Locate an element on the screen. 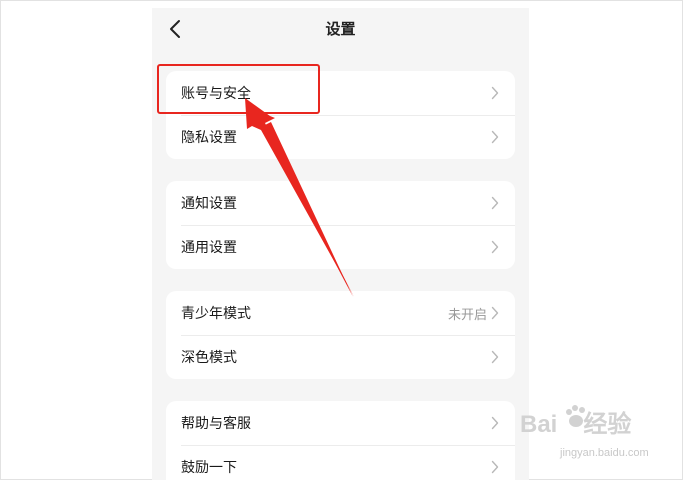 The height and width of the screenshot is (480, 683). settings-group-general: 通知设置 通用设置 is located at coordinates (340, 225).